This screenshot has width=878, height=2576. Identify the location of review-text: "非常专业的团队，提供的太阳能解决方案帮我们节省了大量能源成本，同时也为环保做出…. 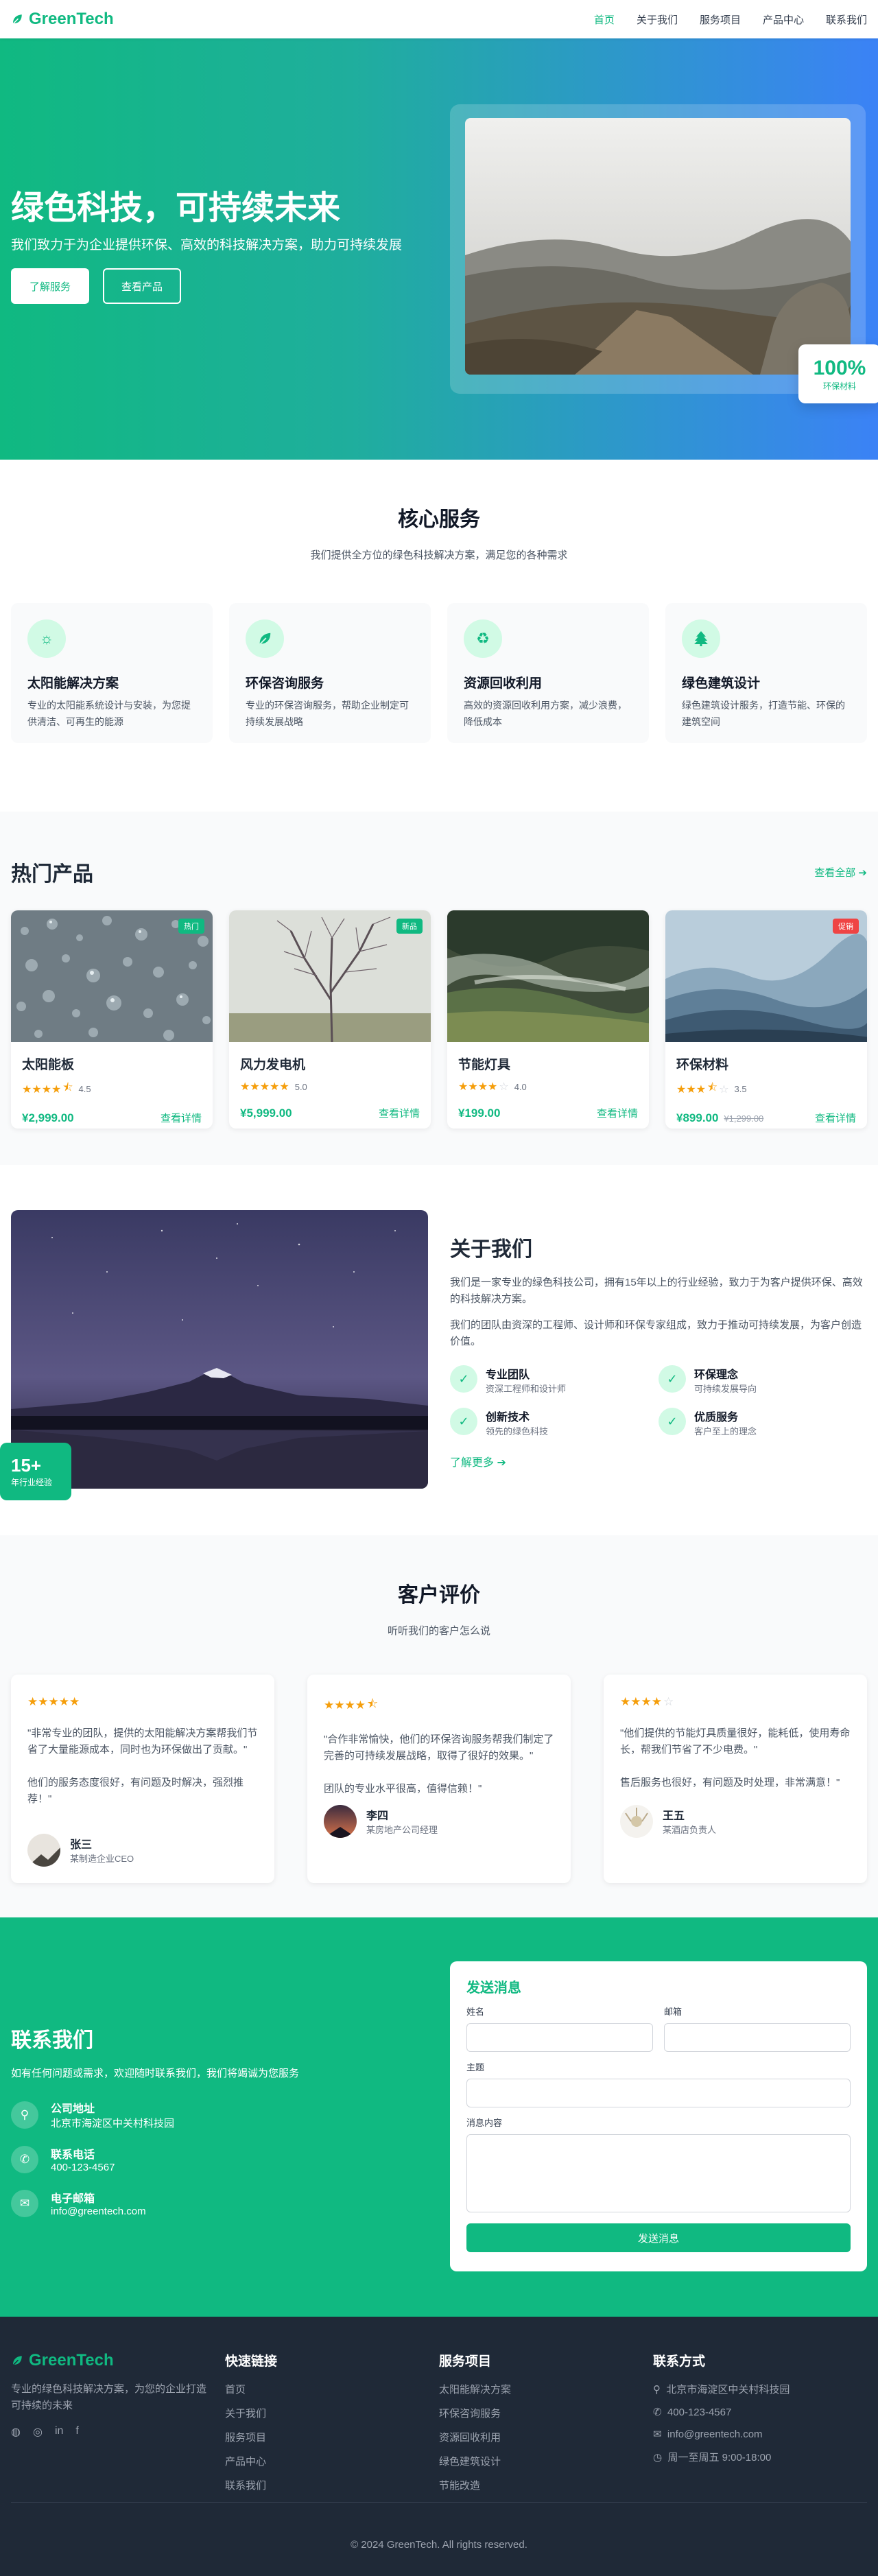
(142, 1766).